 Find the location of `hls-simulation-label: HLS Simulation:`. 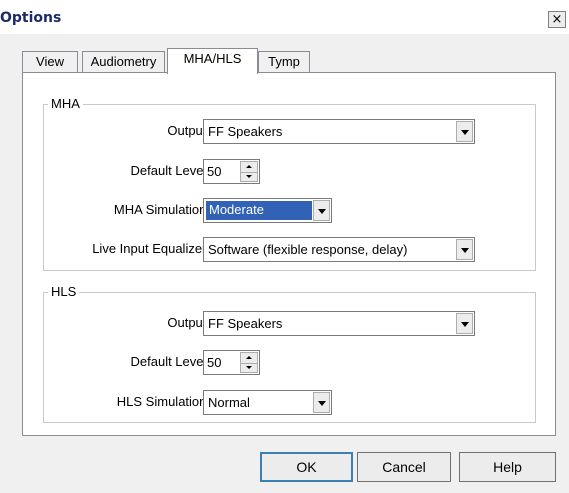

hls-simulation-label: HLS Simulation: is located at coordinates (163, 401).